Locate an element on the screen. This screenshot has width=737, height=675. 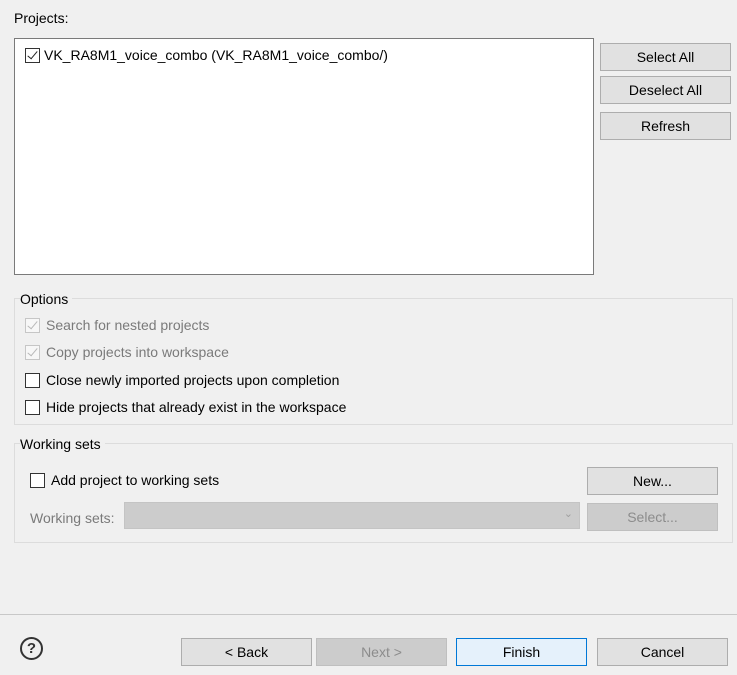
next-button: Next > is located at coordinates (381, 652).